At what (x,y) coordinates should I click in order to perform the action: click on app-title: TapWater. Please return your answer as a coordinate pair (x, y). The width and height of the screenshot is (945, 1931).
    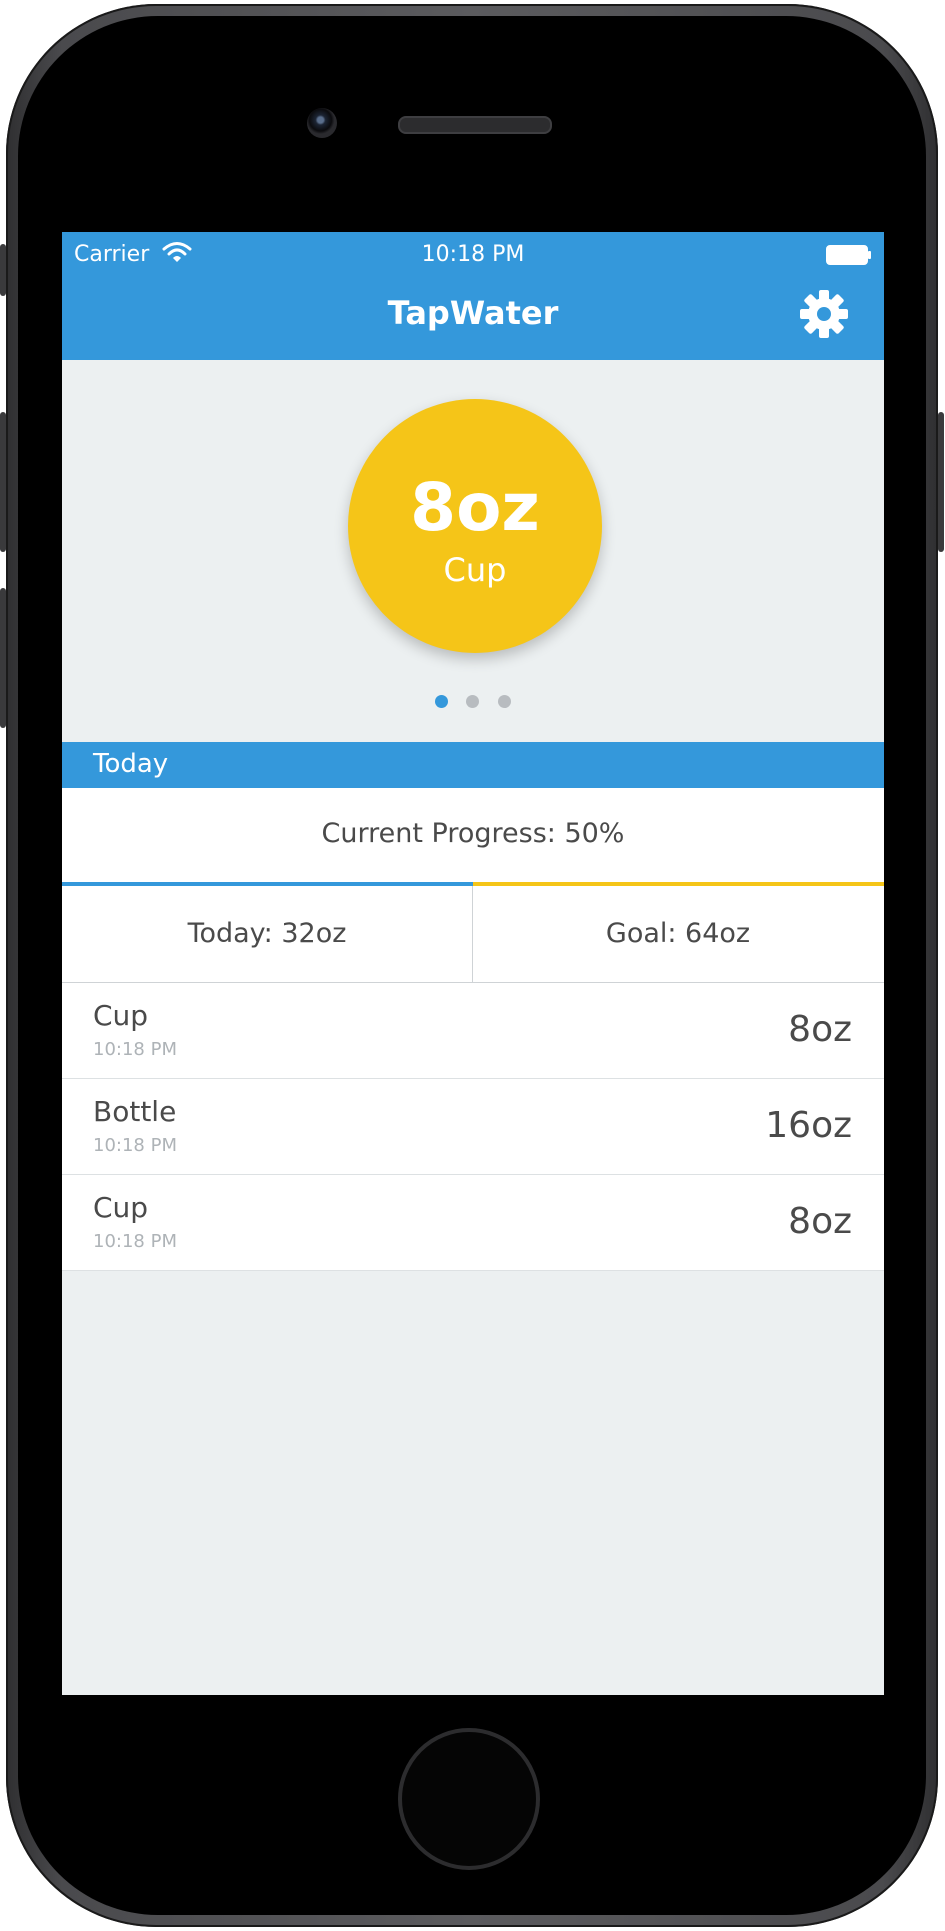
    Looking at the image, I should click on (473, 313).